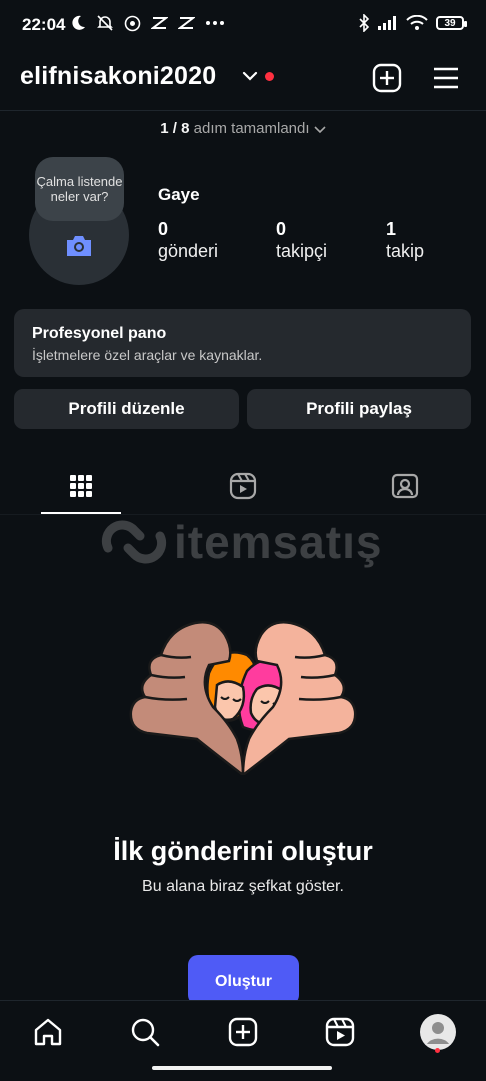  What do you see at coordinates (243, 980) in the screenshot?
I see `create-button: Oluştur` at bounding box center [243, 980].